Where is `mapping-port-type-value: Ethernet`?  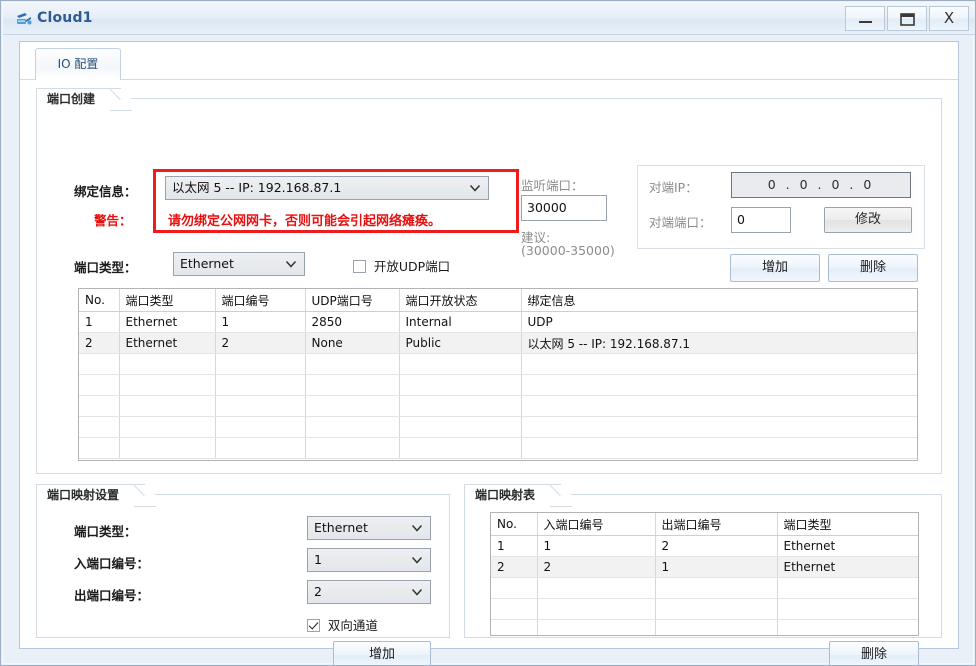 mapping-port-type-value: Ethernet is located at coordinates (341, 527).